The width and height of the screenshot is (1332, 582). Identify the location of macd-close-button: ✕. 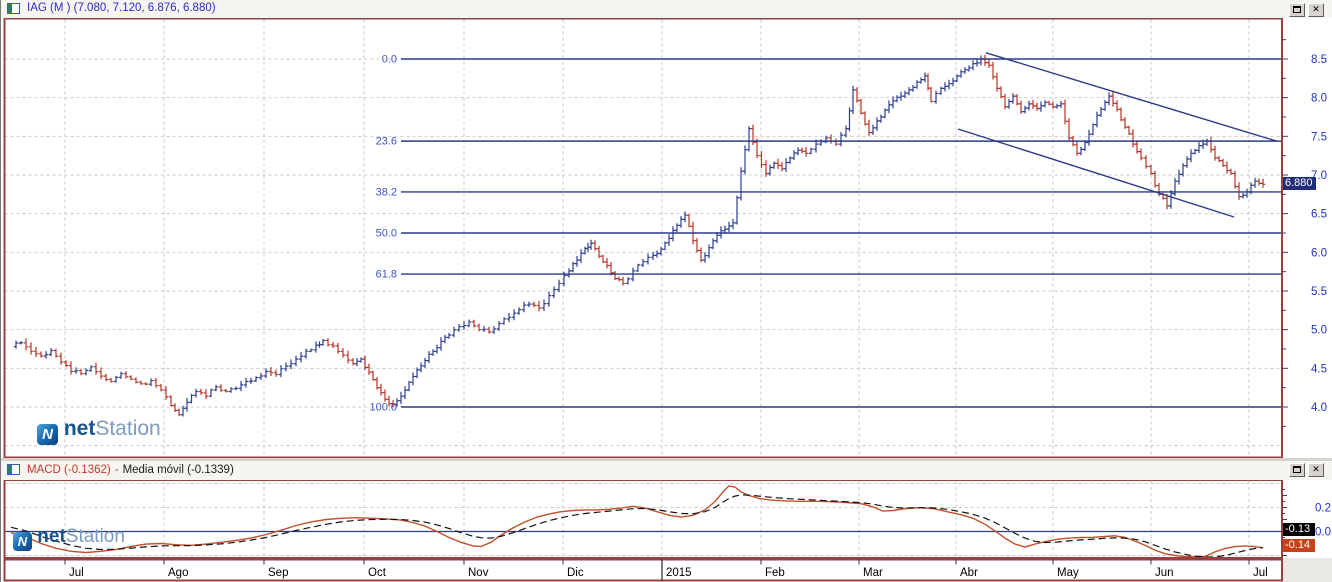
(1316, 470).